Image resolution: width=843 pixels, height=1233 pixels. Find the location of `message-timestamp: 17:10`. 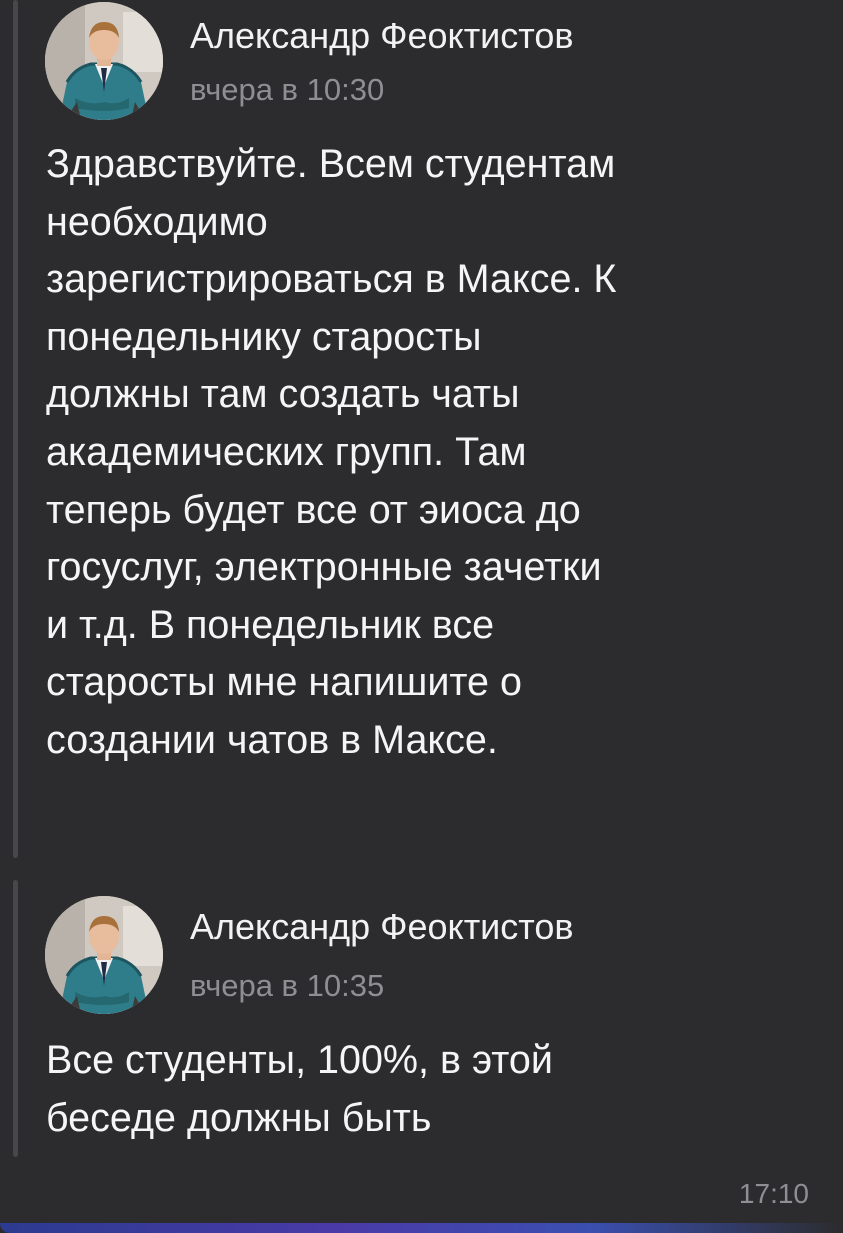

message-timestamp: 17:10 is located at coordinates (773, 1193).